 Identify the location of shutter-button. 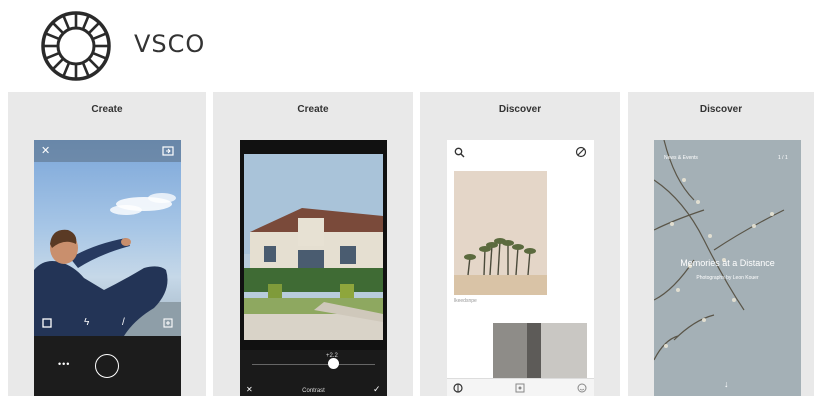
(107, 366).